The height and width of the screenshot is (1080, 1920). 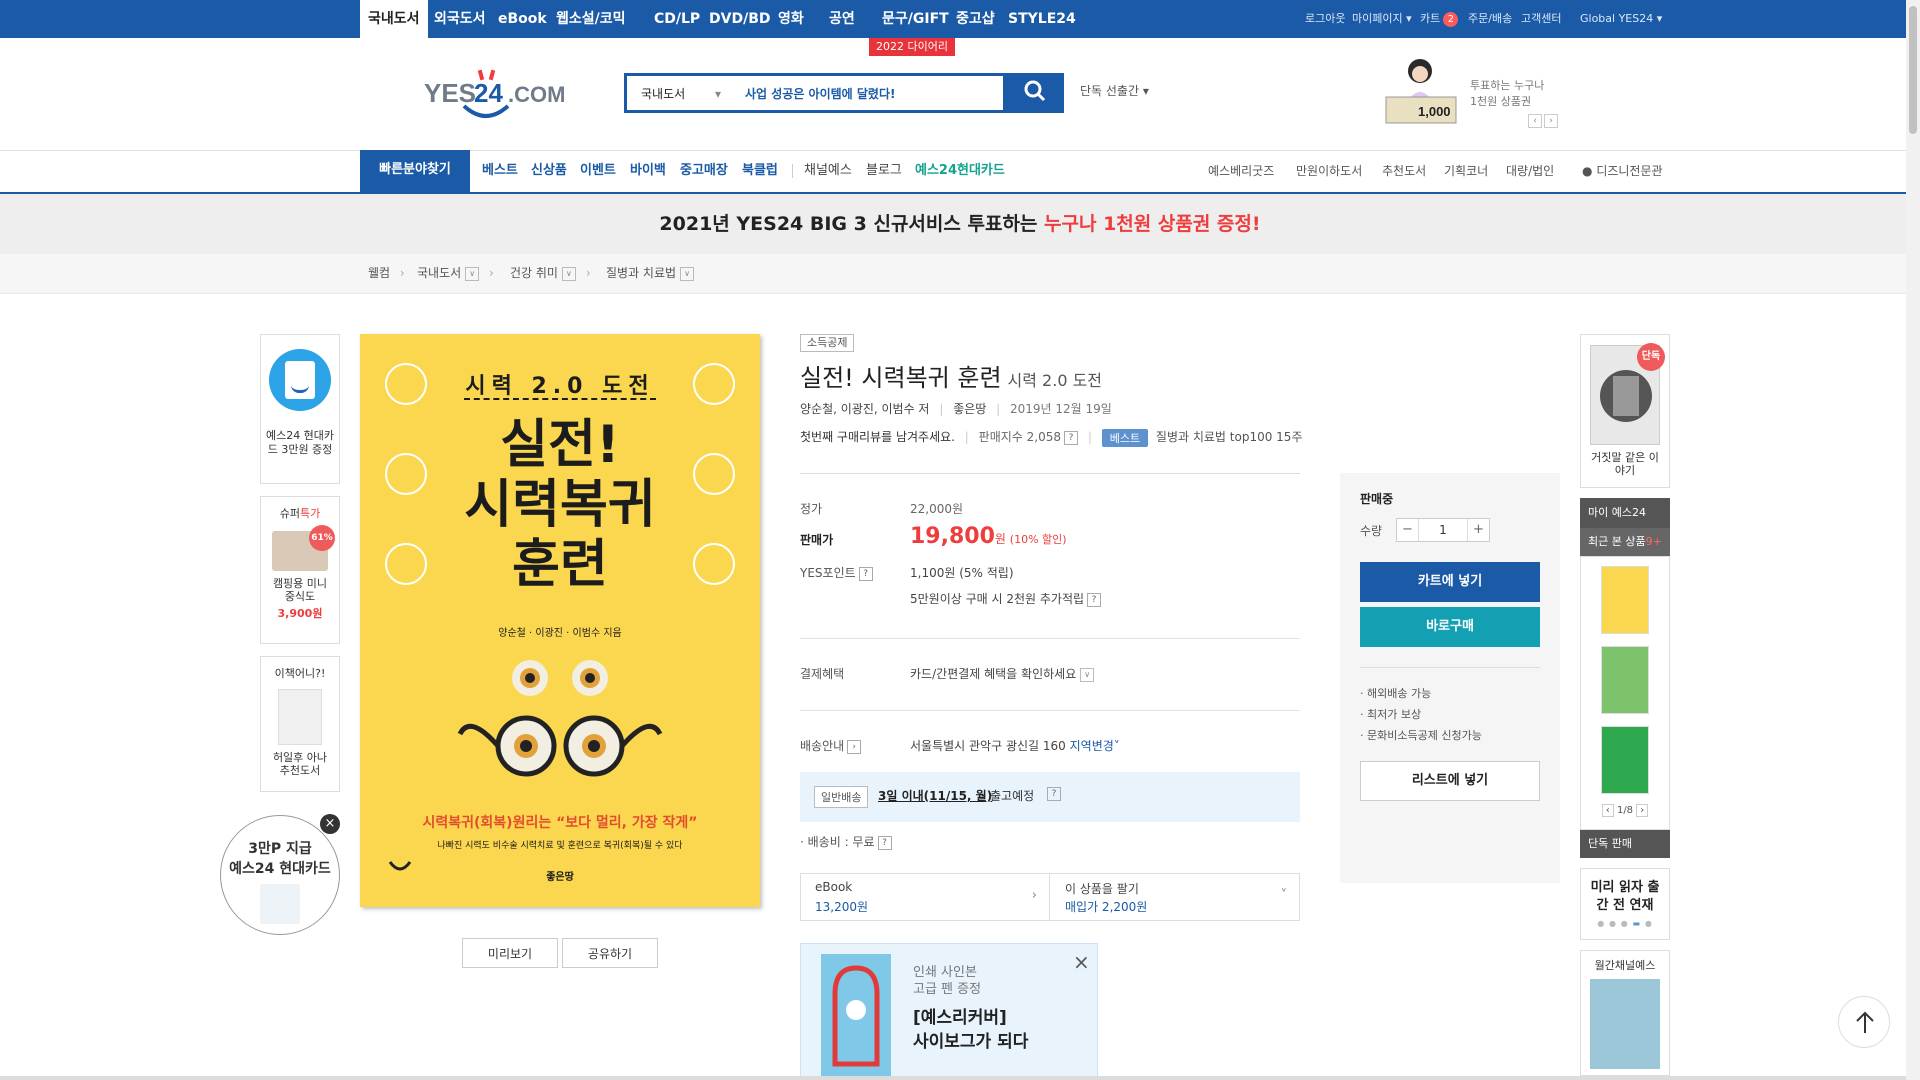 I want to click on gnb-performance: 공연, so click(x=842, y=19).